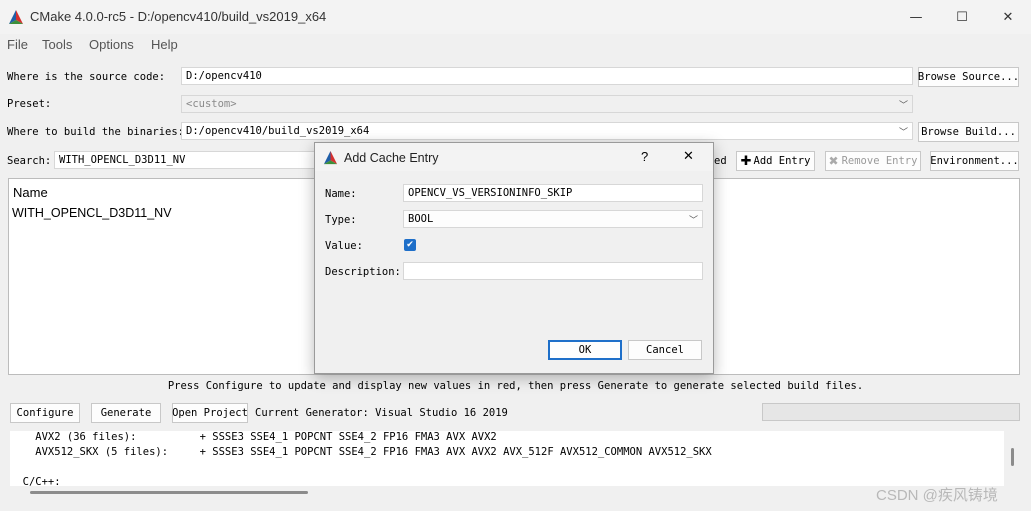 The height and width of the screenshot is (511, 1031). I want to click on add-entry-label: Add Entry, so click(782, 161).